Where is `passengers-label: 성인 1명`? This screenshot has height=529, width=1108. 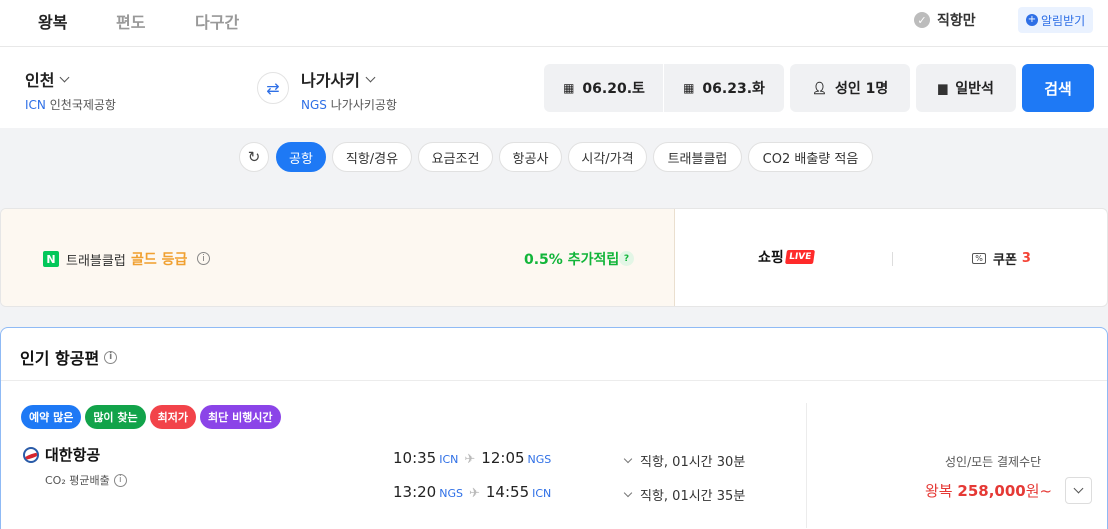 passengers-label: 성인 1명 is located at coordinates (861, 89).